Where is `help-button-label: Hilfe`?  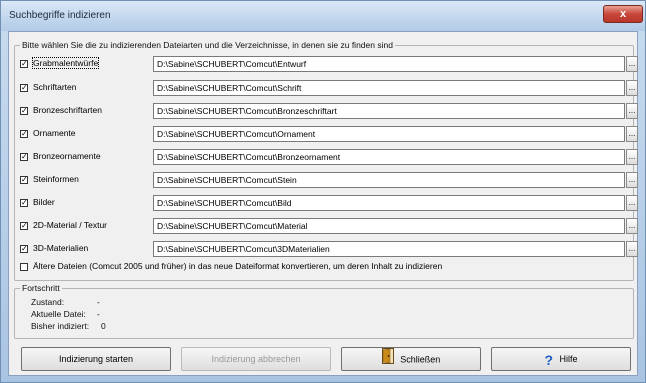
help-button-label: Hilfe is located at coordinates (568, 359).